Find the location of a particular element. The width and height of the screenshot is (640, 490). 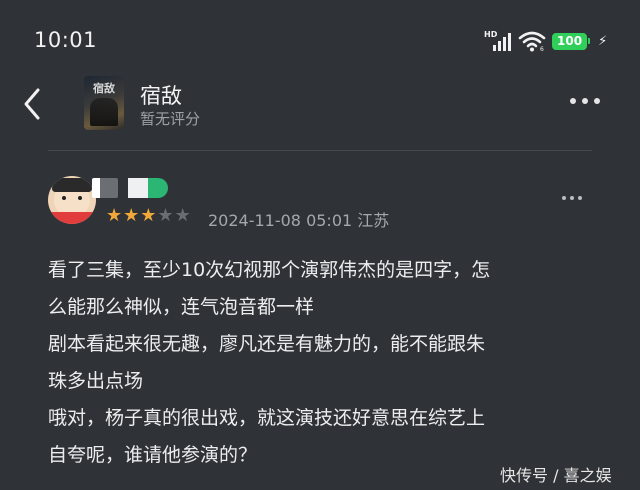

wifi-icon: 6 is located at coordinates (532, 41).